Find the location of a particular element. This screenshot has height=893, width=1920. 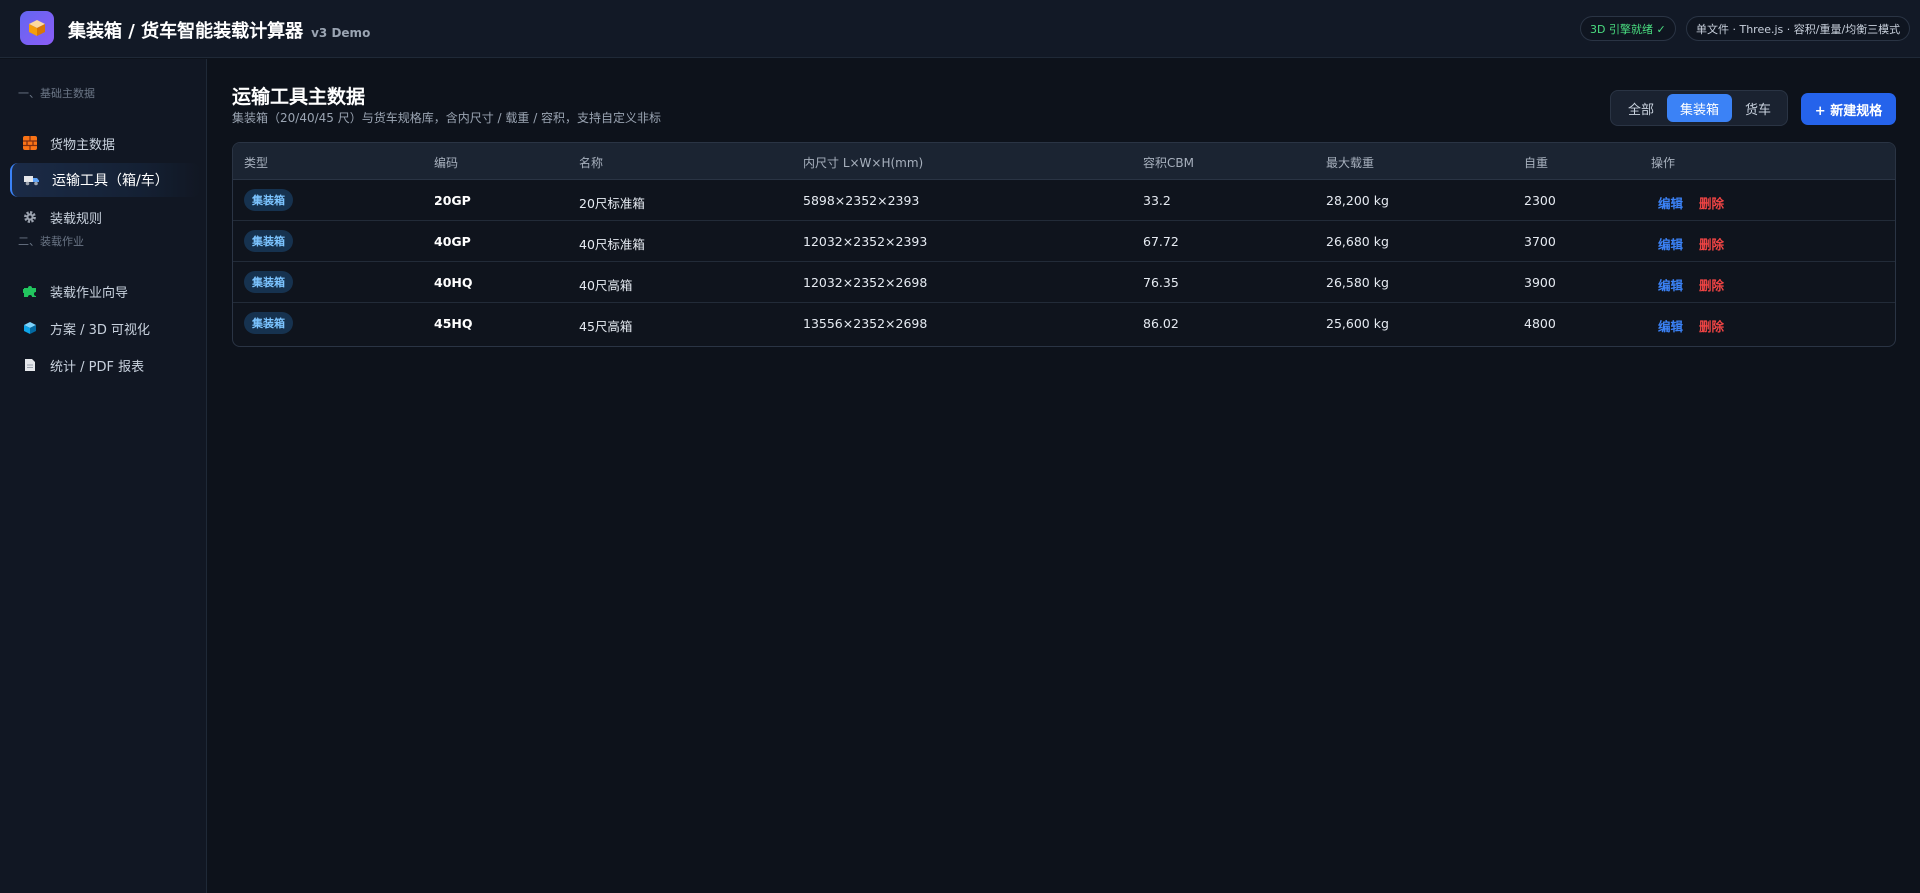

engine-status-badge: 3D 引擎就绪 ✓ is located at coordinates (1628, 28).